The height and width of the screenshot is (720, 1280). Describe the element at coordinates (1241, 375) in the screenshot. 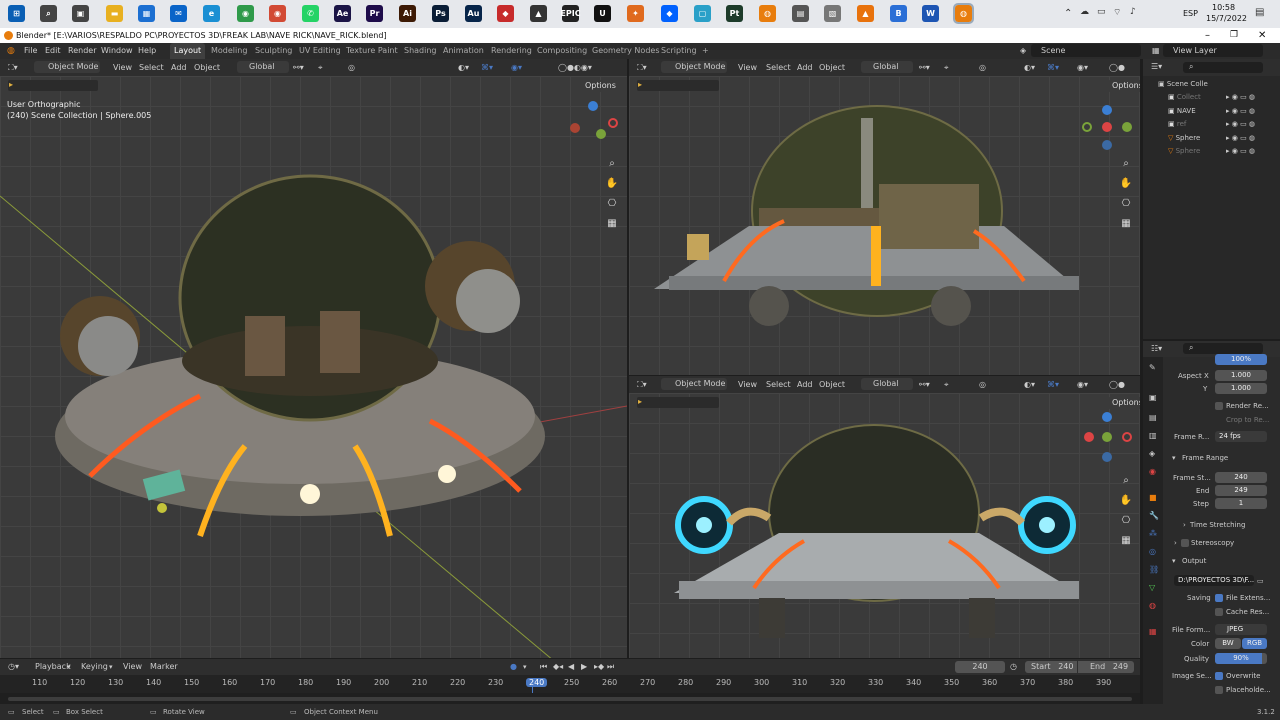

I see `aspect-x-field: 1.000` at that location.